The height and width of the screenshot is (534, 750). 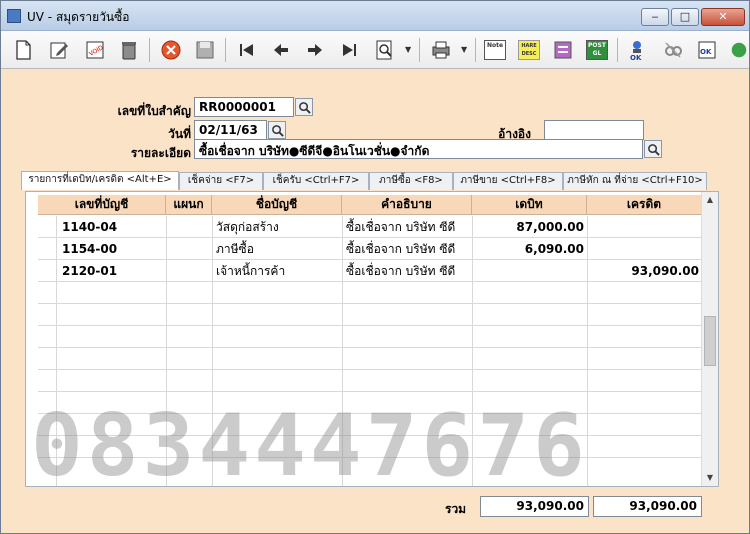 I want to click on table-row-1-debit: 87,000.00, so click(x=530, y=227).